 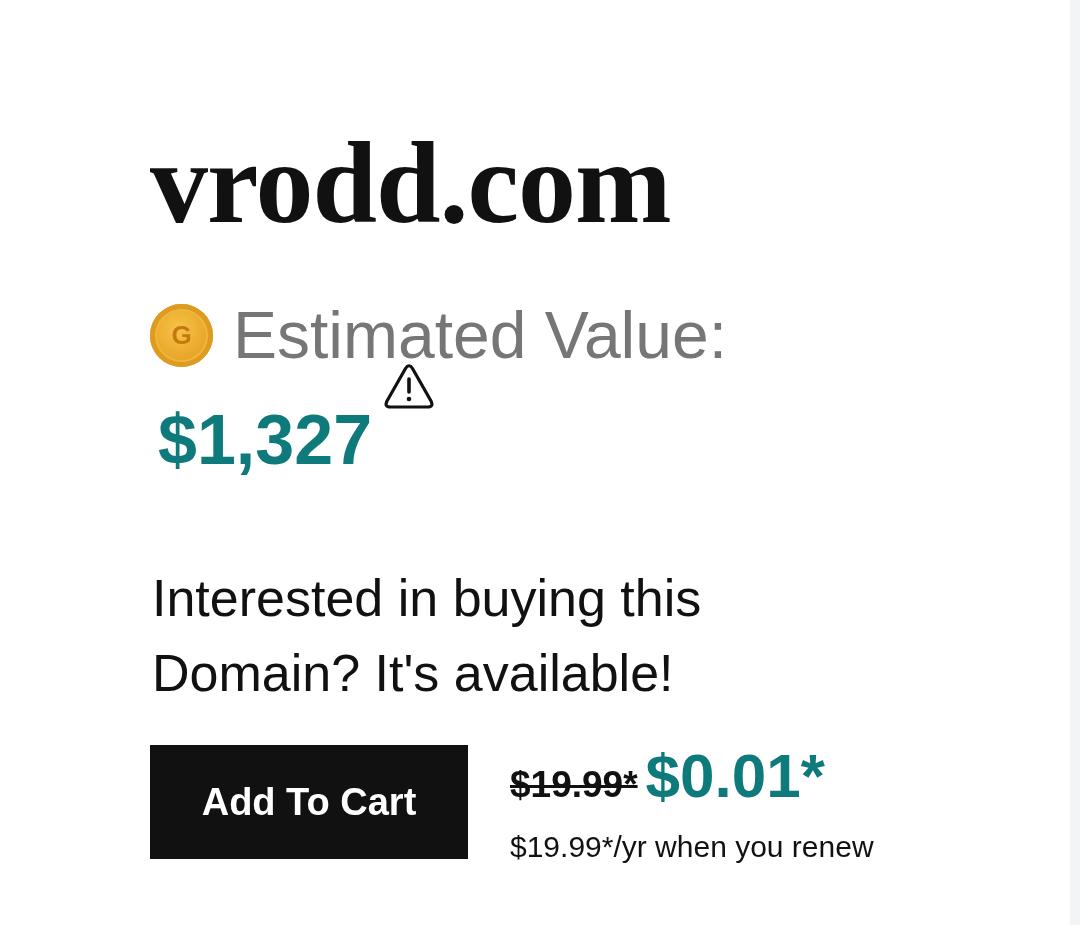 What do you see at coordinates (735, 776) in the screenshot?
I see `sale-price: $0.01*` at bounding box center [735, 776].